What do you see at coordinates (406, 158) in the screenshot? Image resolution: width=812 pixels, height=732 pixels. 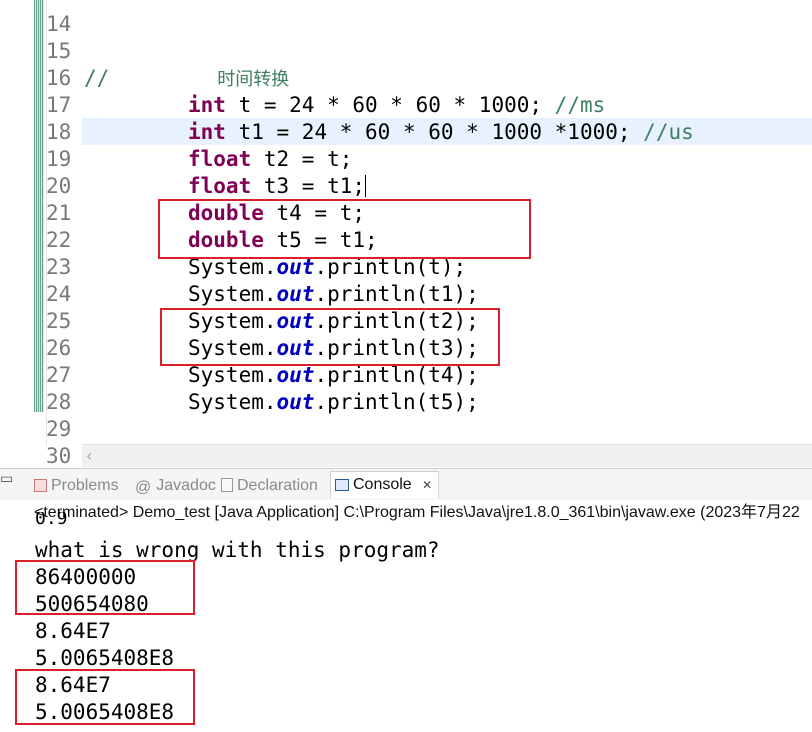 I see `code-line-19: 19 float t3 = t1;` at bounding box center [406, 158].